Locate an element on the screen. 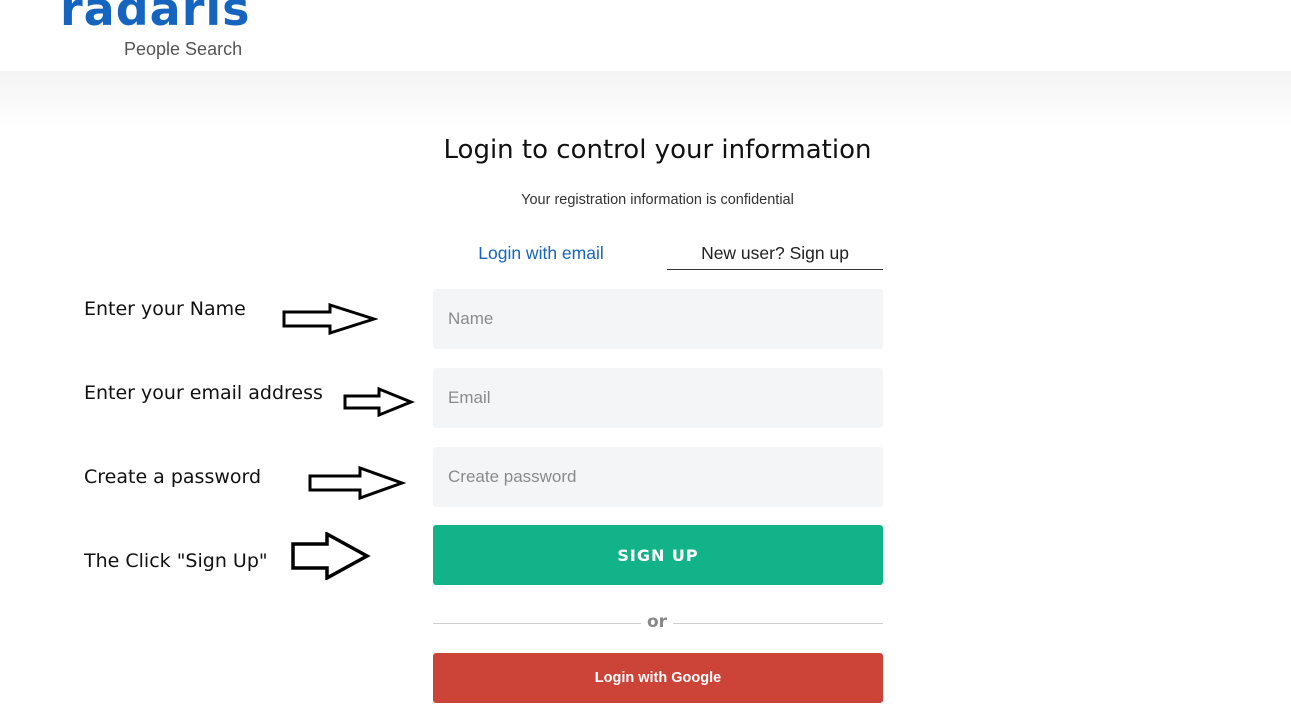 The image size is (1291, 725). divider-left is located at coordinates (537, 623).